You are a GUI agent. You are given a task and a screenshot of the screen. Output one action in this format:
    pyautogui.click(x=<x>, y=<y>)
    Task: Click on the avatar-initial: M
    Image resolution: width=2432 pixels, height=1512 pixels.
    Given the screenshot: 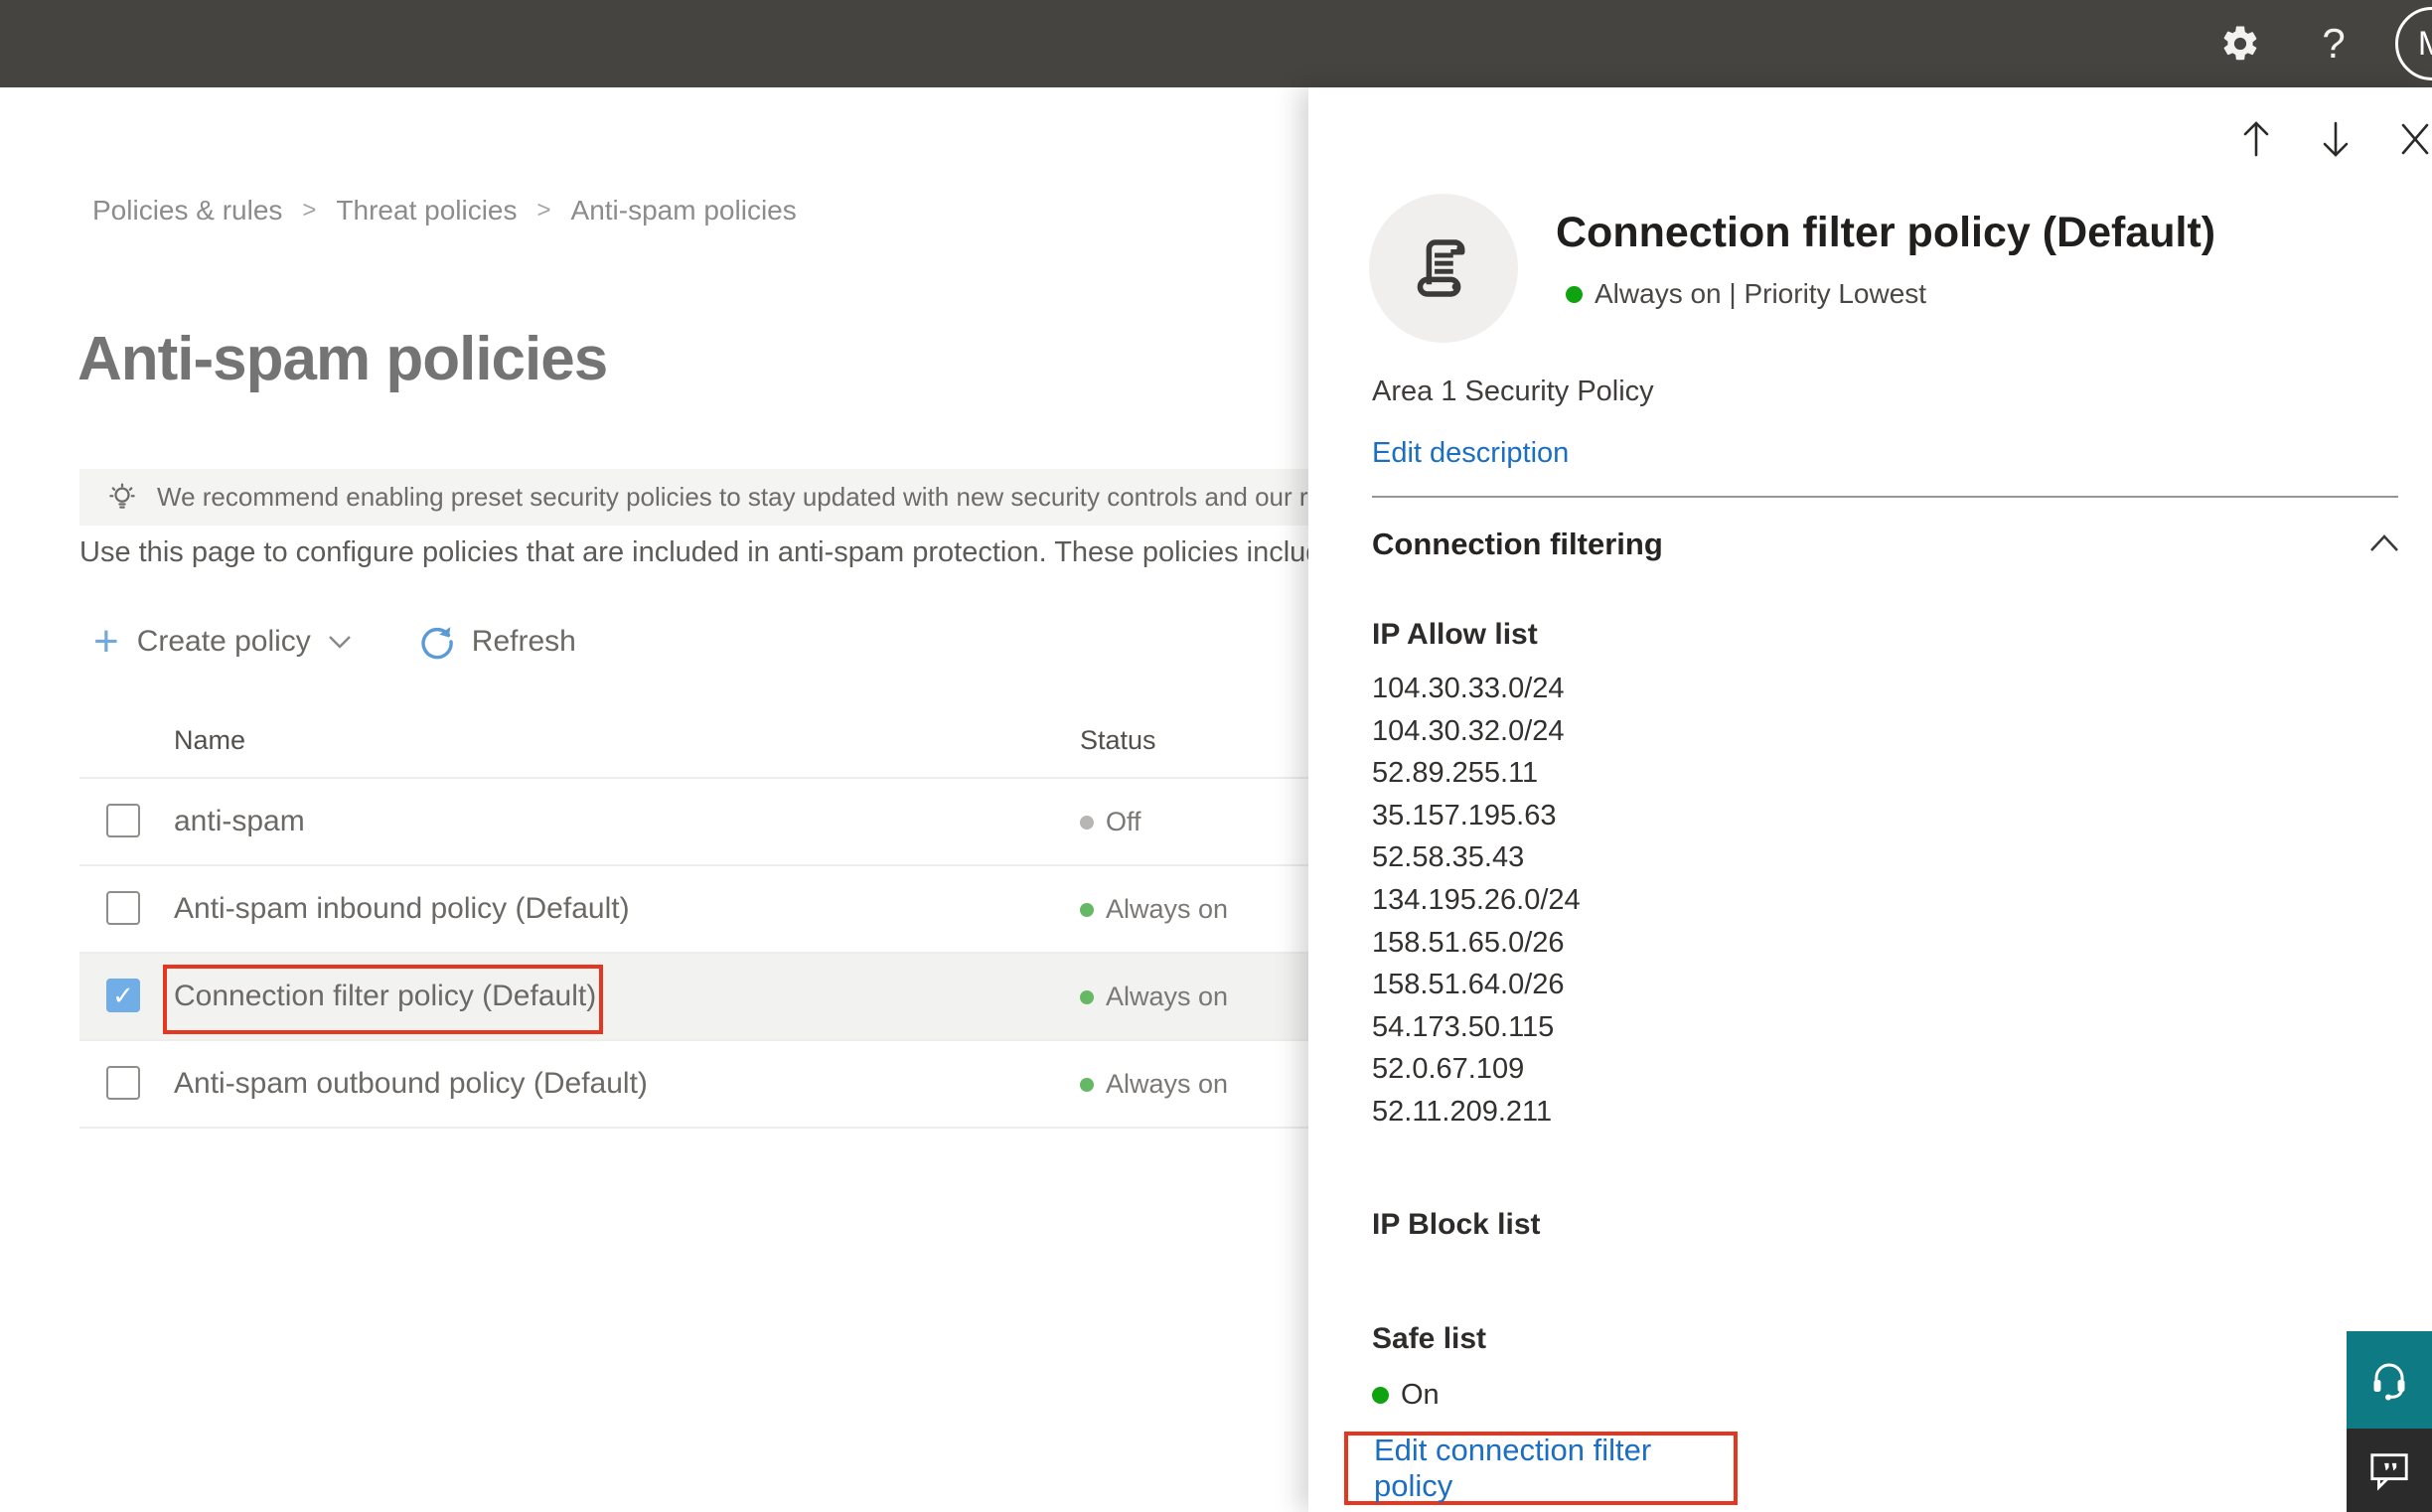 What is the action you would take?
    pyautogui.click(x=2424, y=43)
    